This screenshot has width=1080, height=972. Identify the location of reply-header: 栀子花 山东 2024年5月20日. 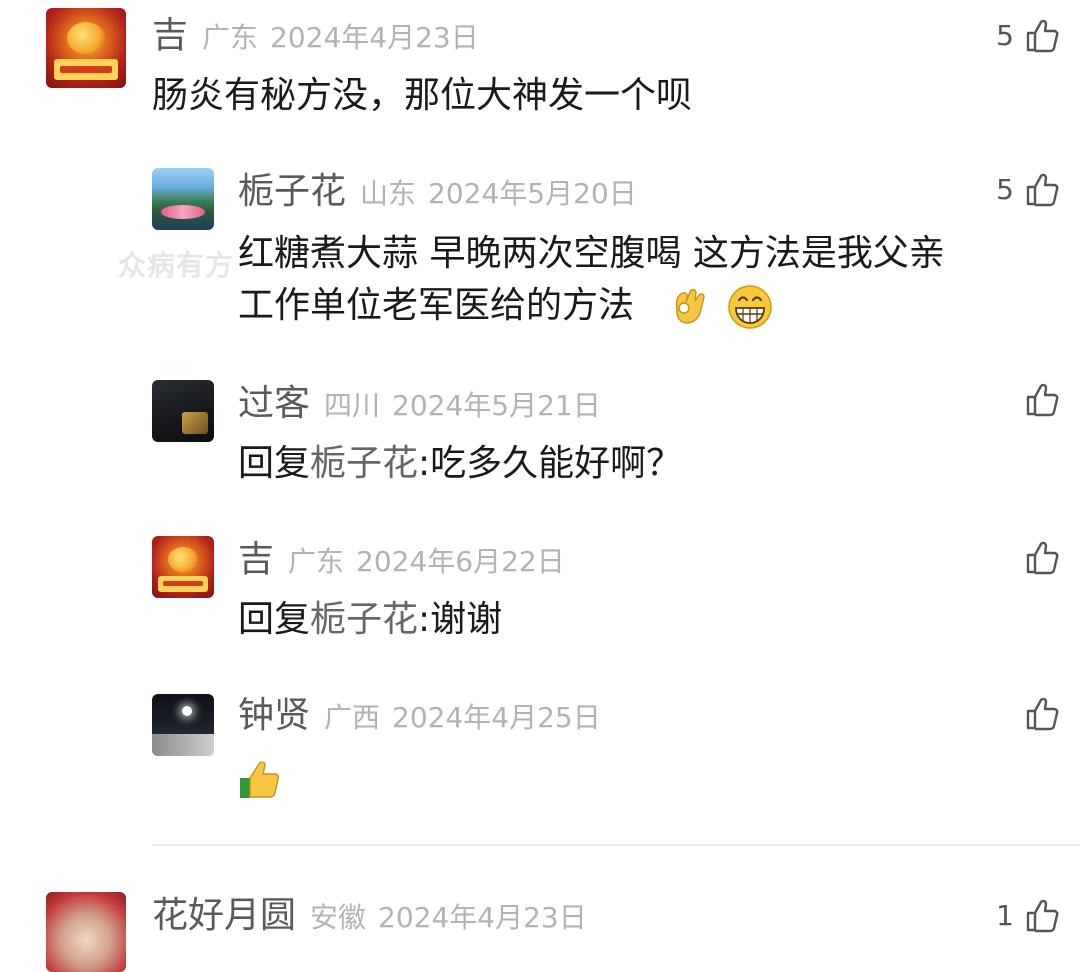
(437, 192).